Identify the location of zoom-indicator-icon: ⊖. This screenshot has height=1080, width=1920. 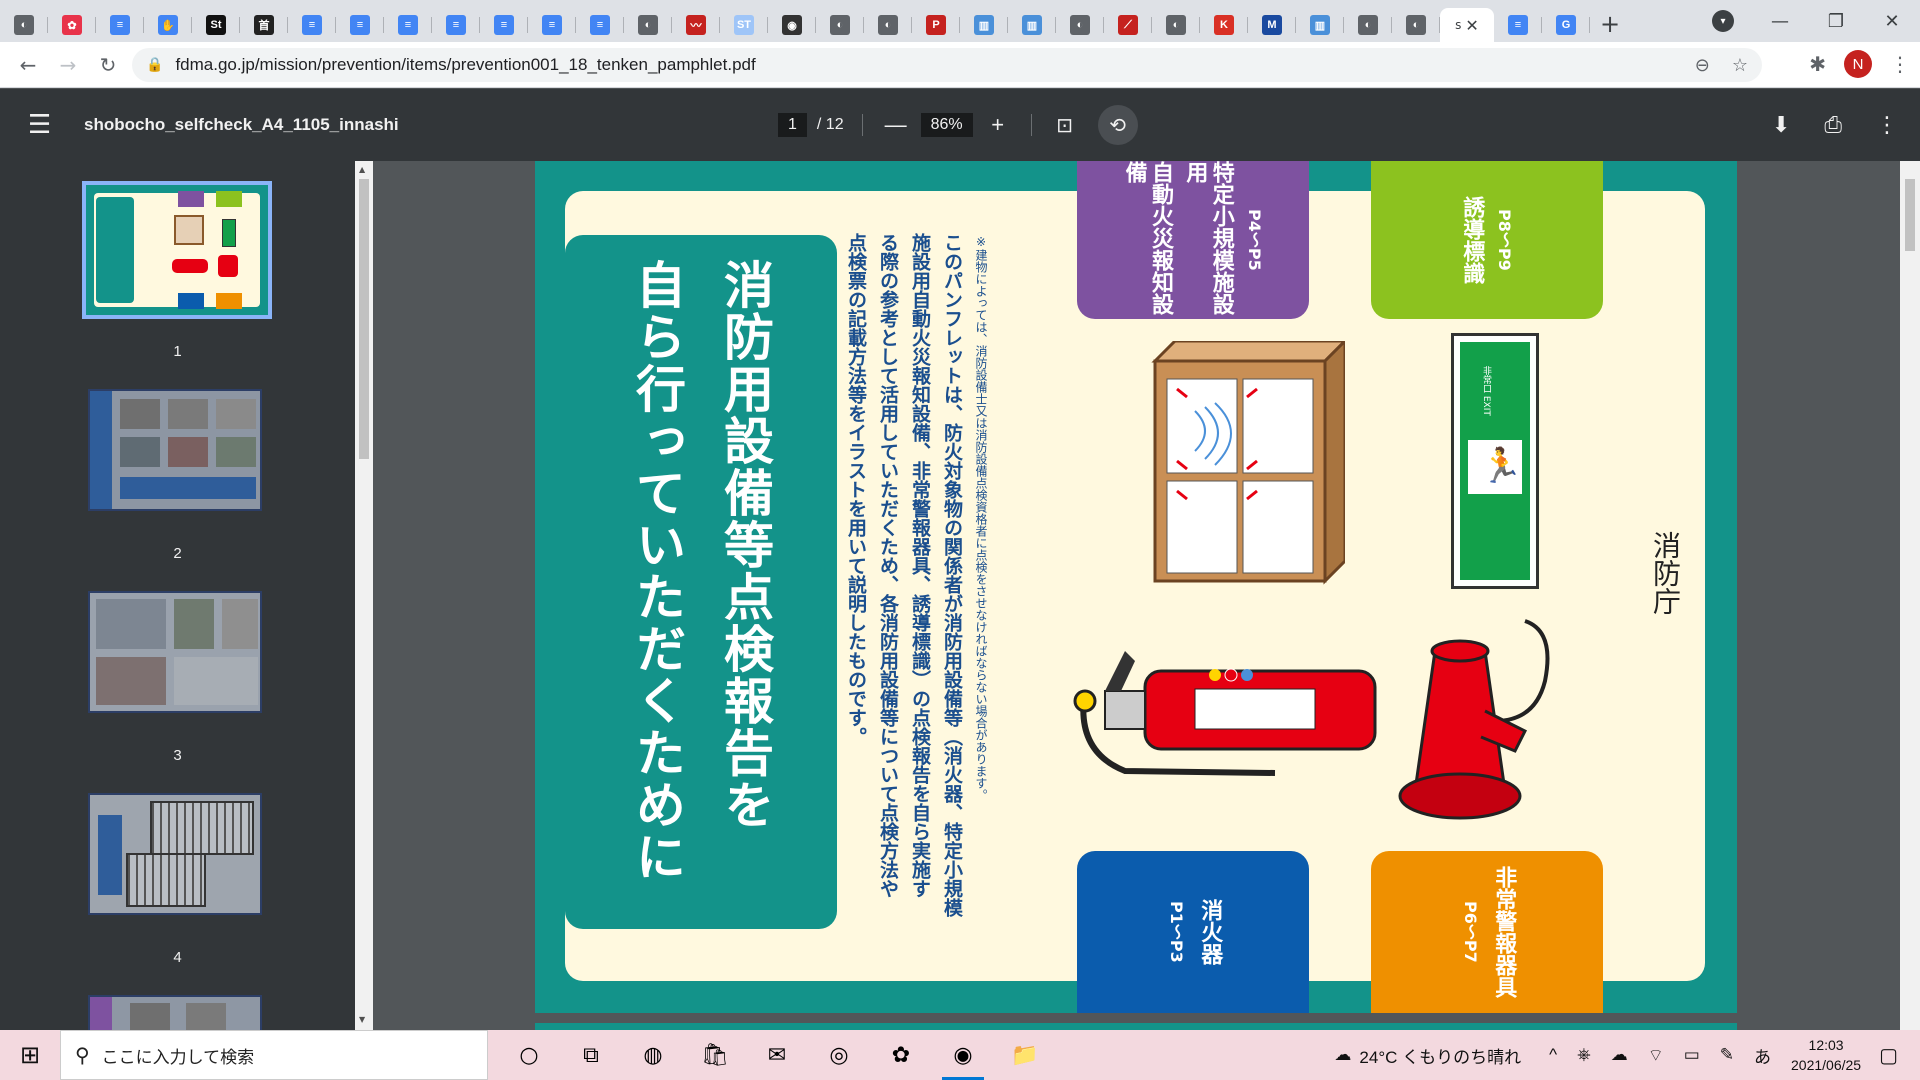
(1702, 65).